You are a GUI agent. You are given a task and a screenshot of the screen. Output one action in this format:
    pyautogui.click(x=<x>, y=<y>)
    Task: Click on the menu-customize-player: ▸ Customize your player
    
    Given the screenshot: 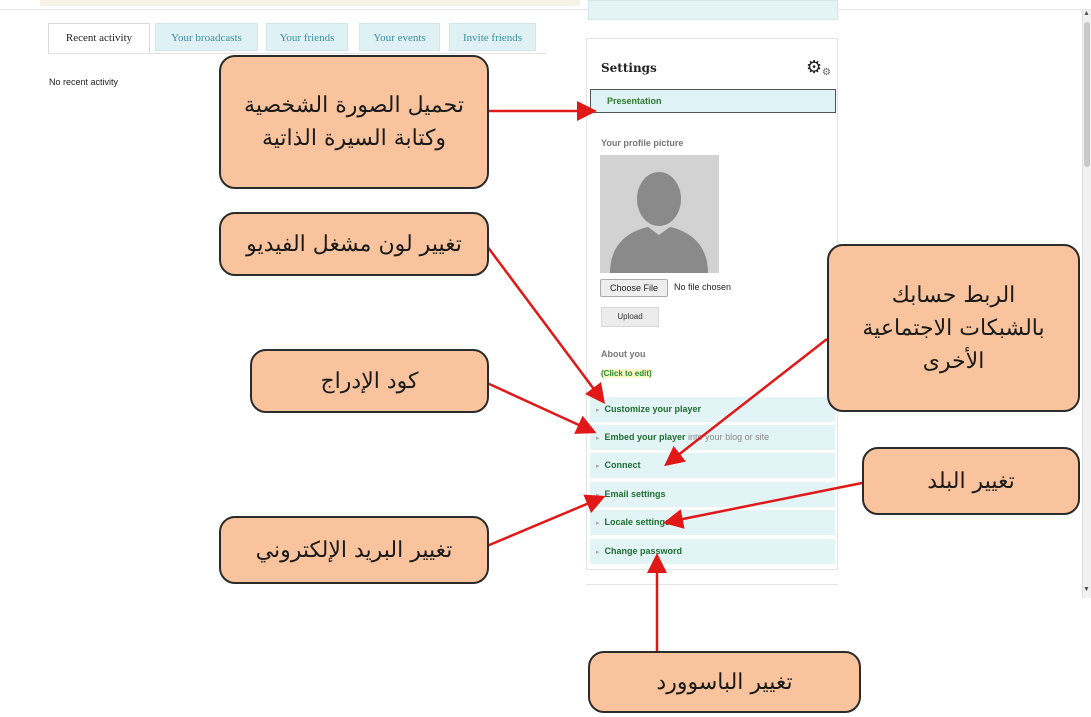 What is the action you would take?
    pyautogui.click(x=712, y=409)
    